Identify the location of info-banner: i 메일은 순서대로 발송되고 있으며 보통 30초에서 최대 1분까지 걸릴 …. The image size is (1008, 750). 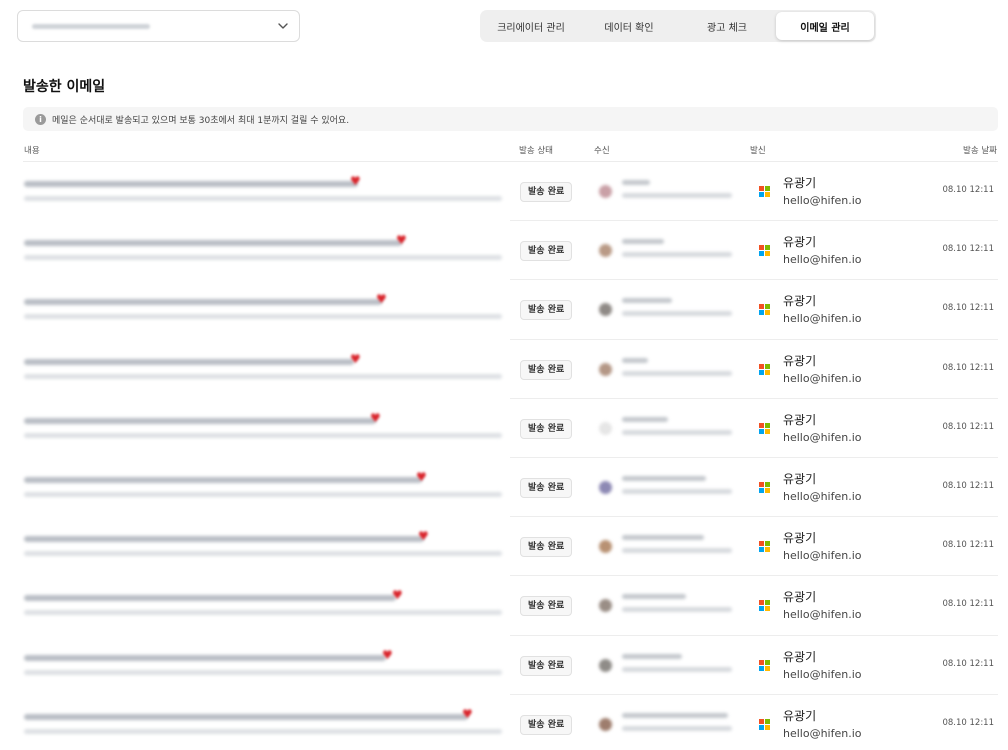
(510, 119).